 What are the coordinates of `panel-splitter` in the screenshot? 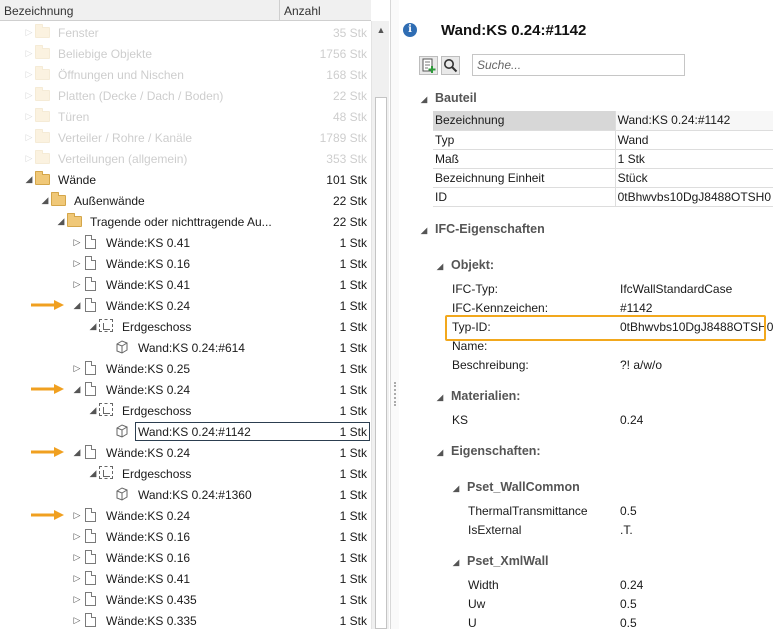 It's located at (395, 314).